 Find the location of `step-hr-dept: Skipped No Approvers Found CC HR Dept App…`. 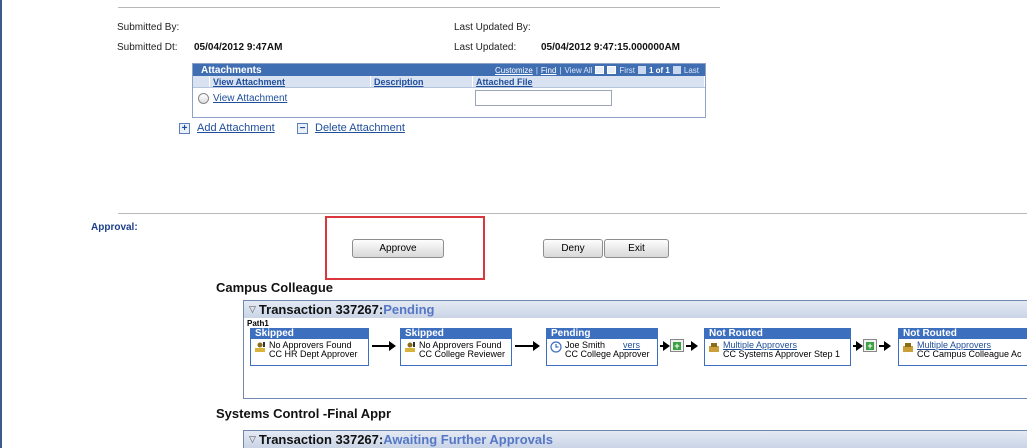

step-hr-dept: Skipped No Approvers Found CC HR Dept App… is located at coordinates (309, 347).